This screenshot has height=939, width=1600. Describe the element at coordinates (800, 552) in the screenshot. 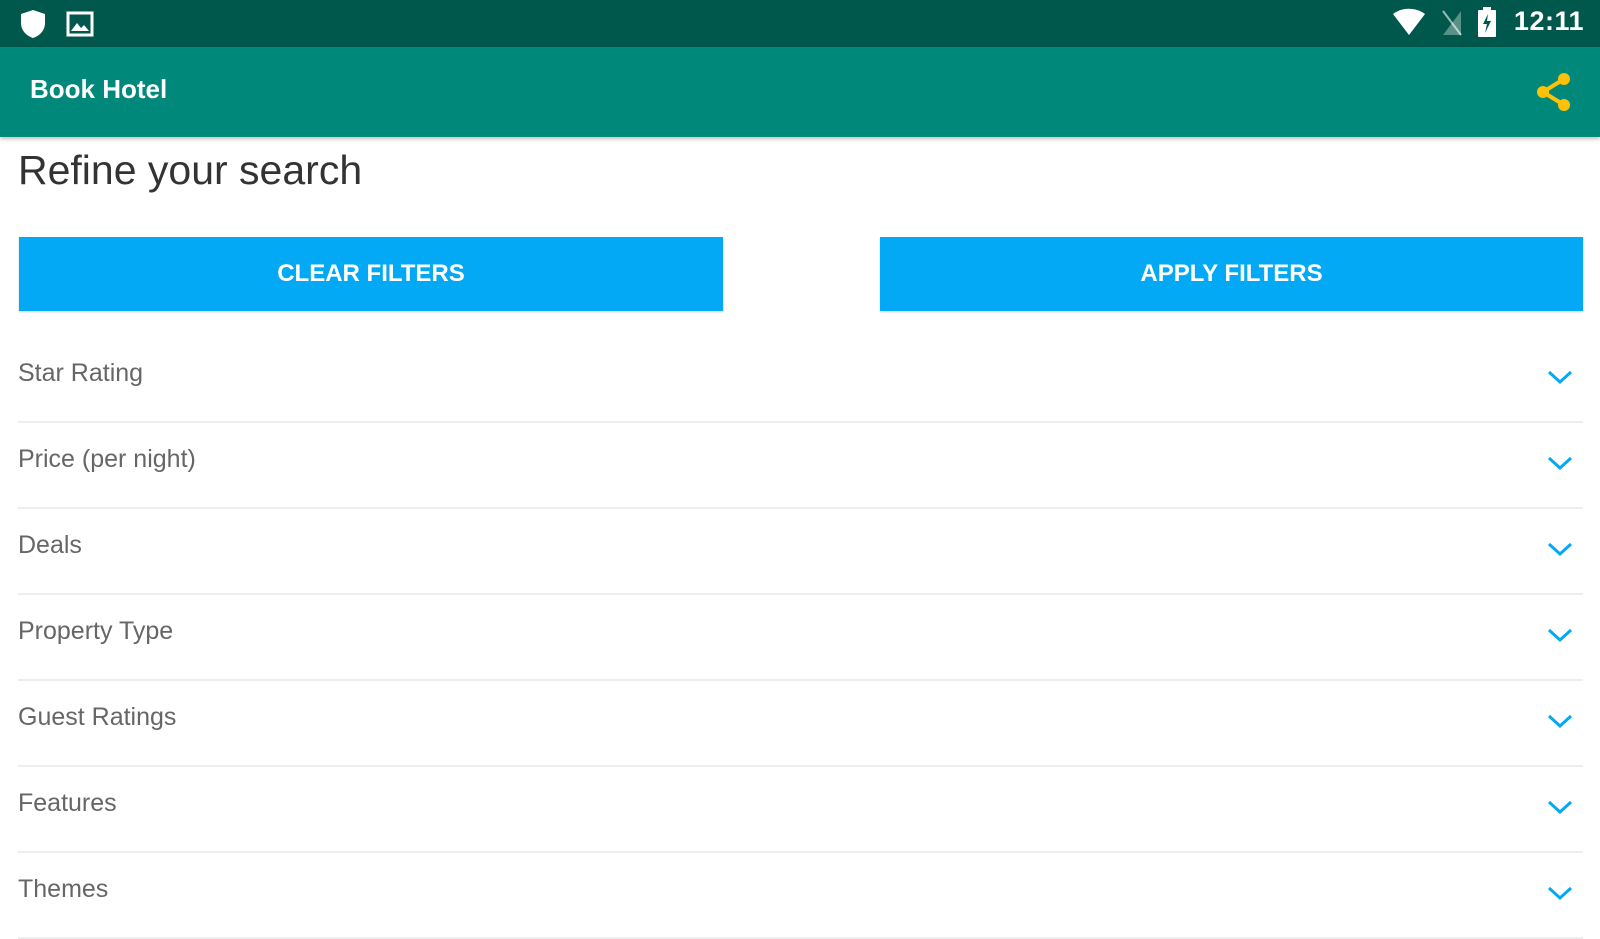

I see `filter-deals: Deals` at that location.